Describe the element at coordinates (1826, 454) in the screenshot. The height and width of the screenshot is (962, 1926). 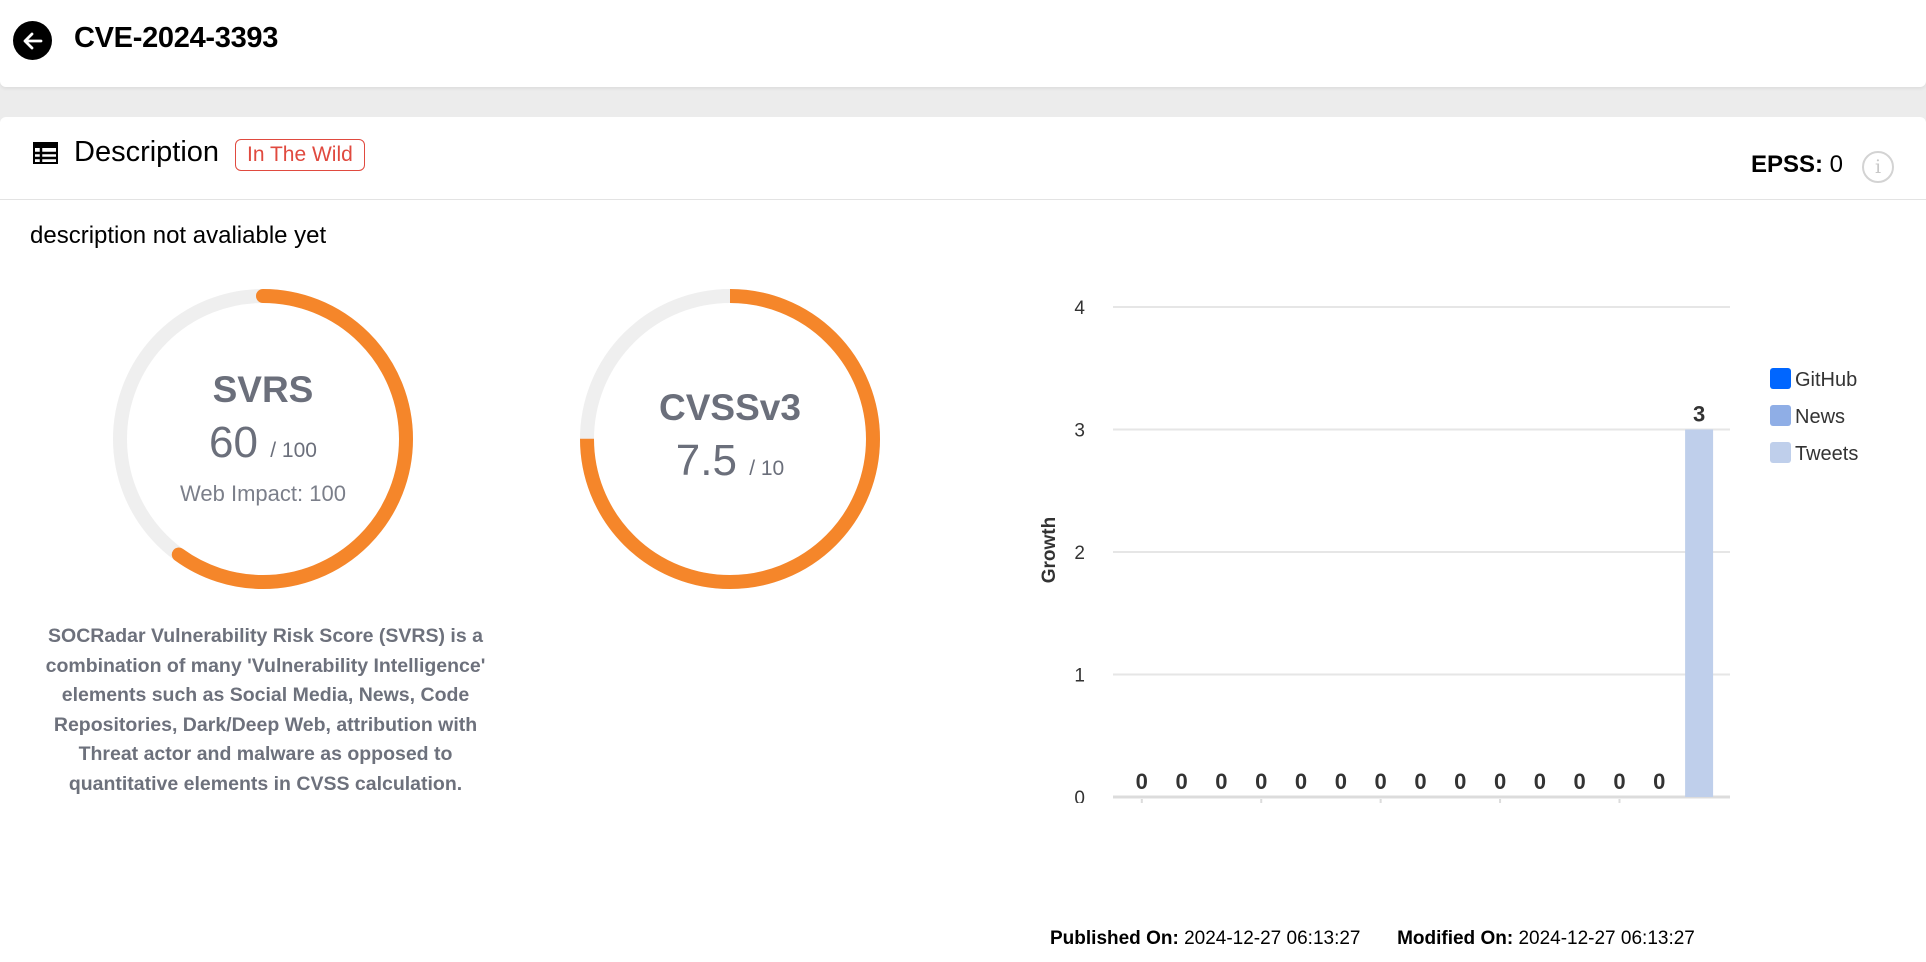
I see `legend-label-tweets: Tweets` at that location.